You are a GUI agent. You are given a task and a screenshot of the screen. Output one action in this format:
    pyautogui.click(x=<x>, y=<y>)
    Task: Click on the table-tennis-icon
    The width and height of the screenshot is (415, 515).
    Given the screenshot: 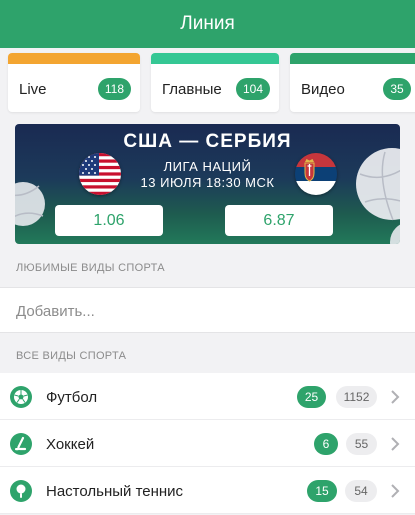 What is the action you would take?
    pyautogui.click(x=21, y=491)
    